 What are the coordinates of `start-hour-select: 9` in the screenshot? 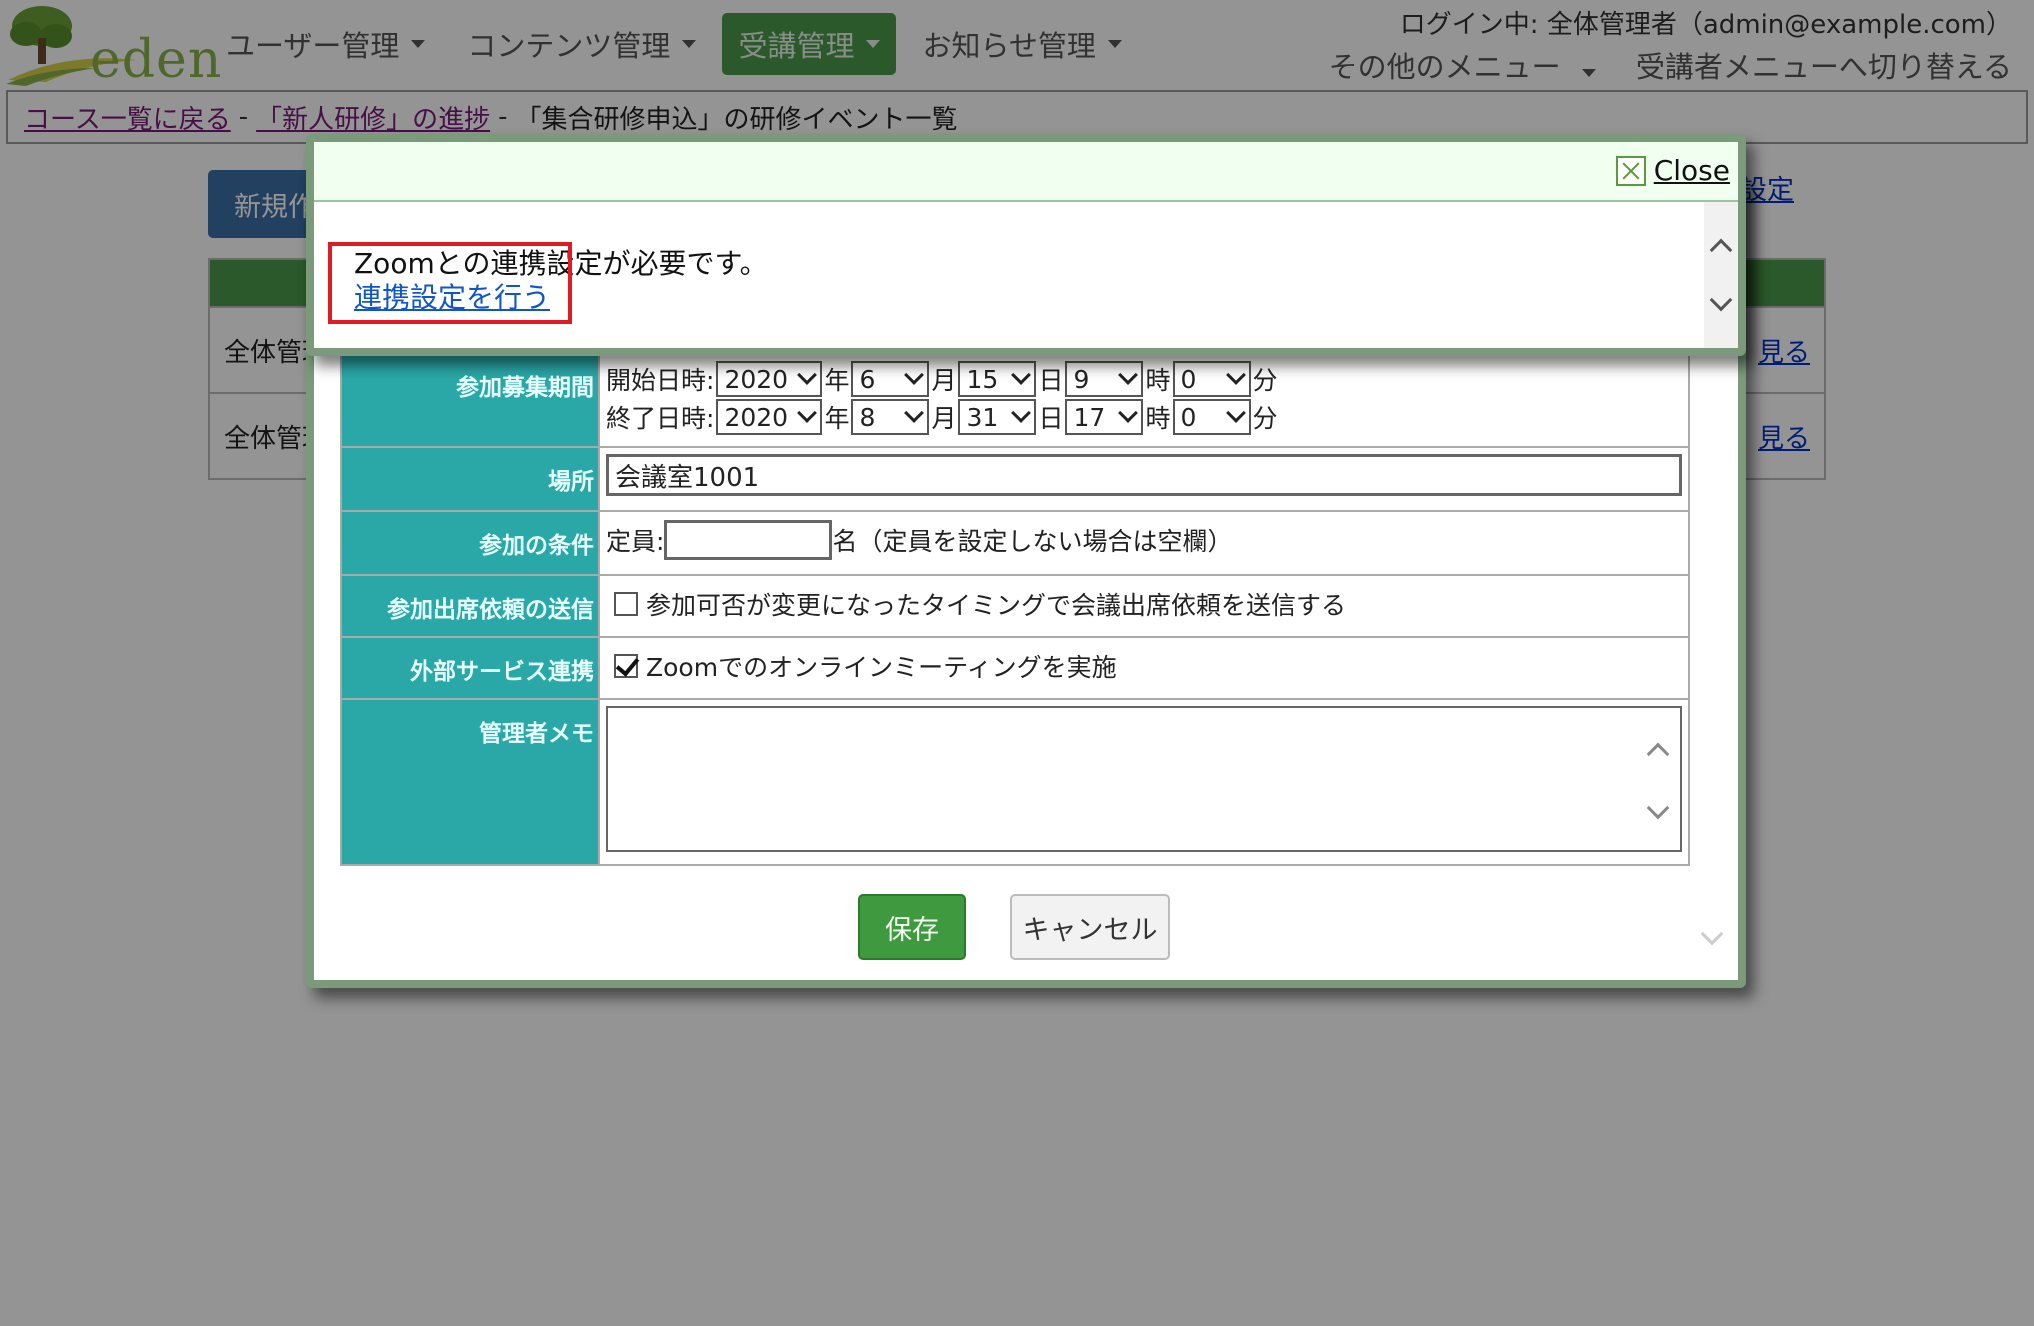 It's located at (1104, 379).